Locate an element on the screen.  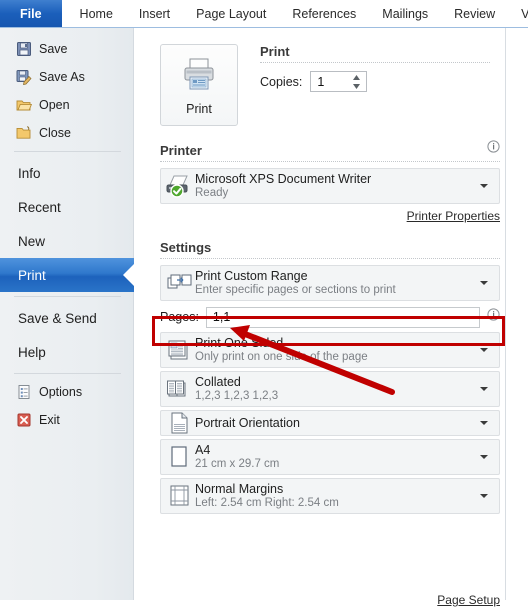
pages-value: 1,1 is located at coordinates (221, 317).